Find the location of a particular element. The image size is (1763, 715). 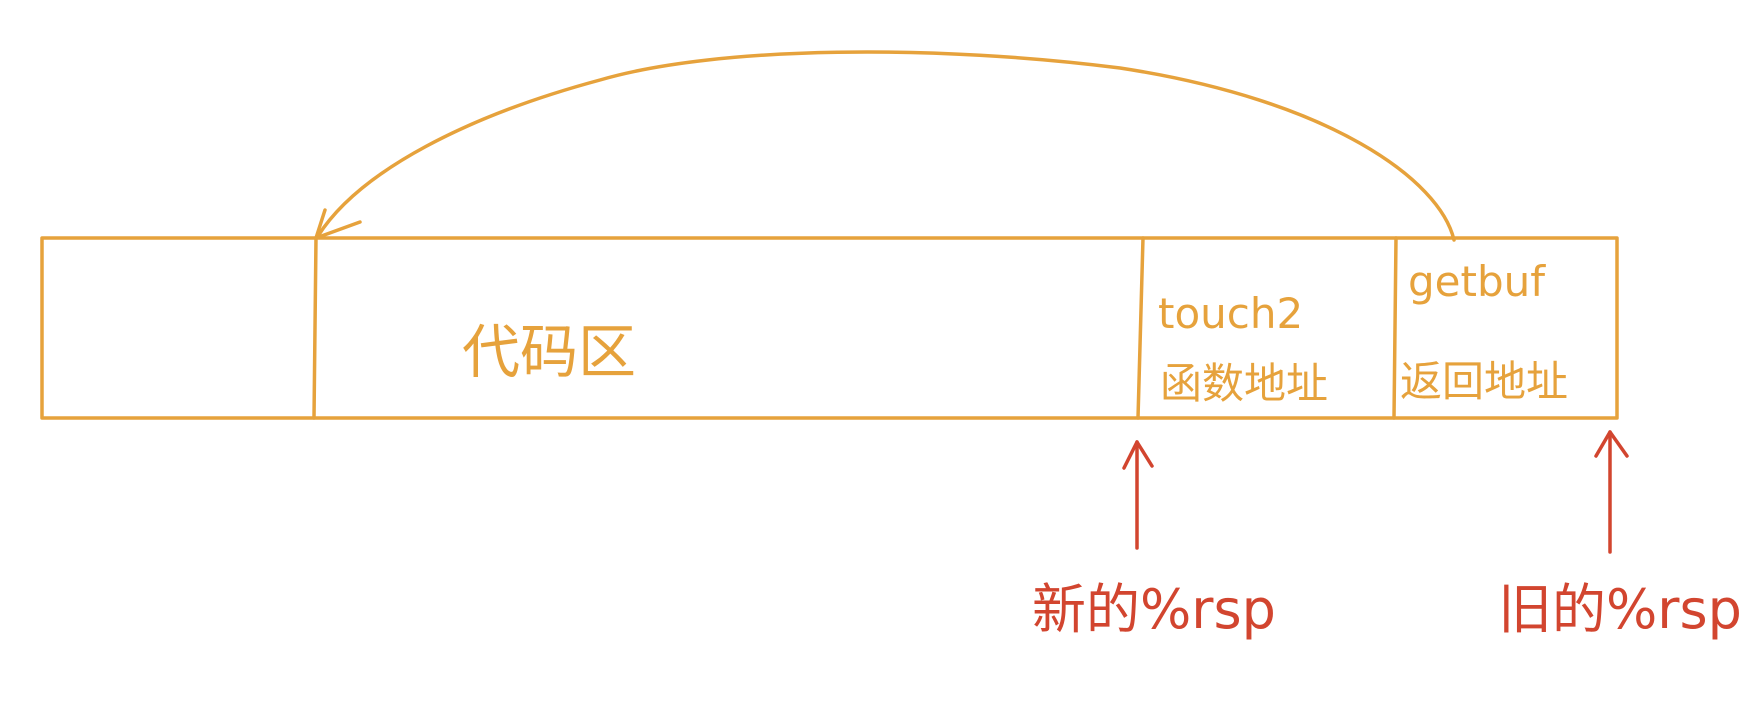

old-rsp-label: 旧的%rsp is located at coordinates (1620, 609).